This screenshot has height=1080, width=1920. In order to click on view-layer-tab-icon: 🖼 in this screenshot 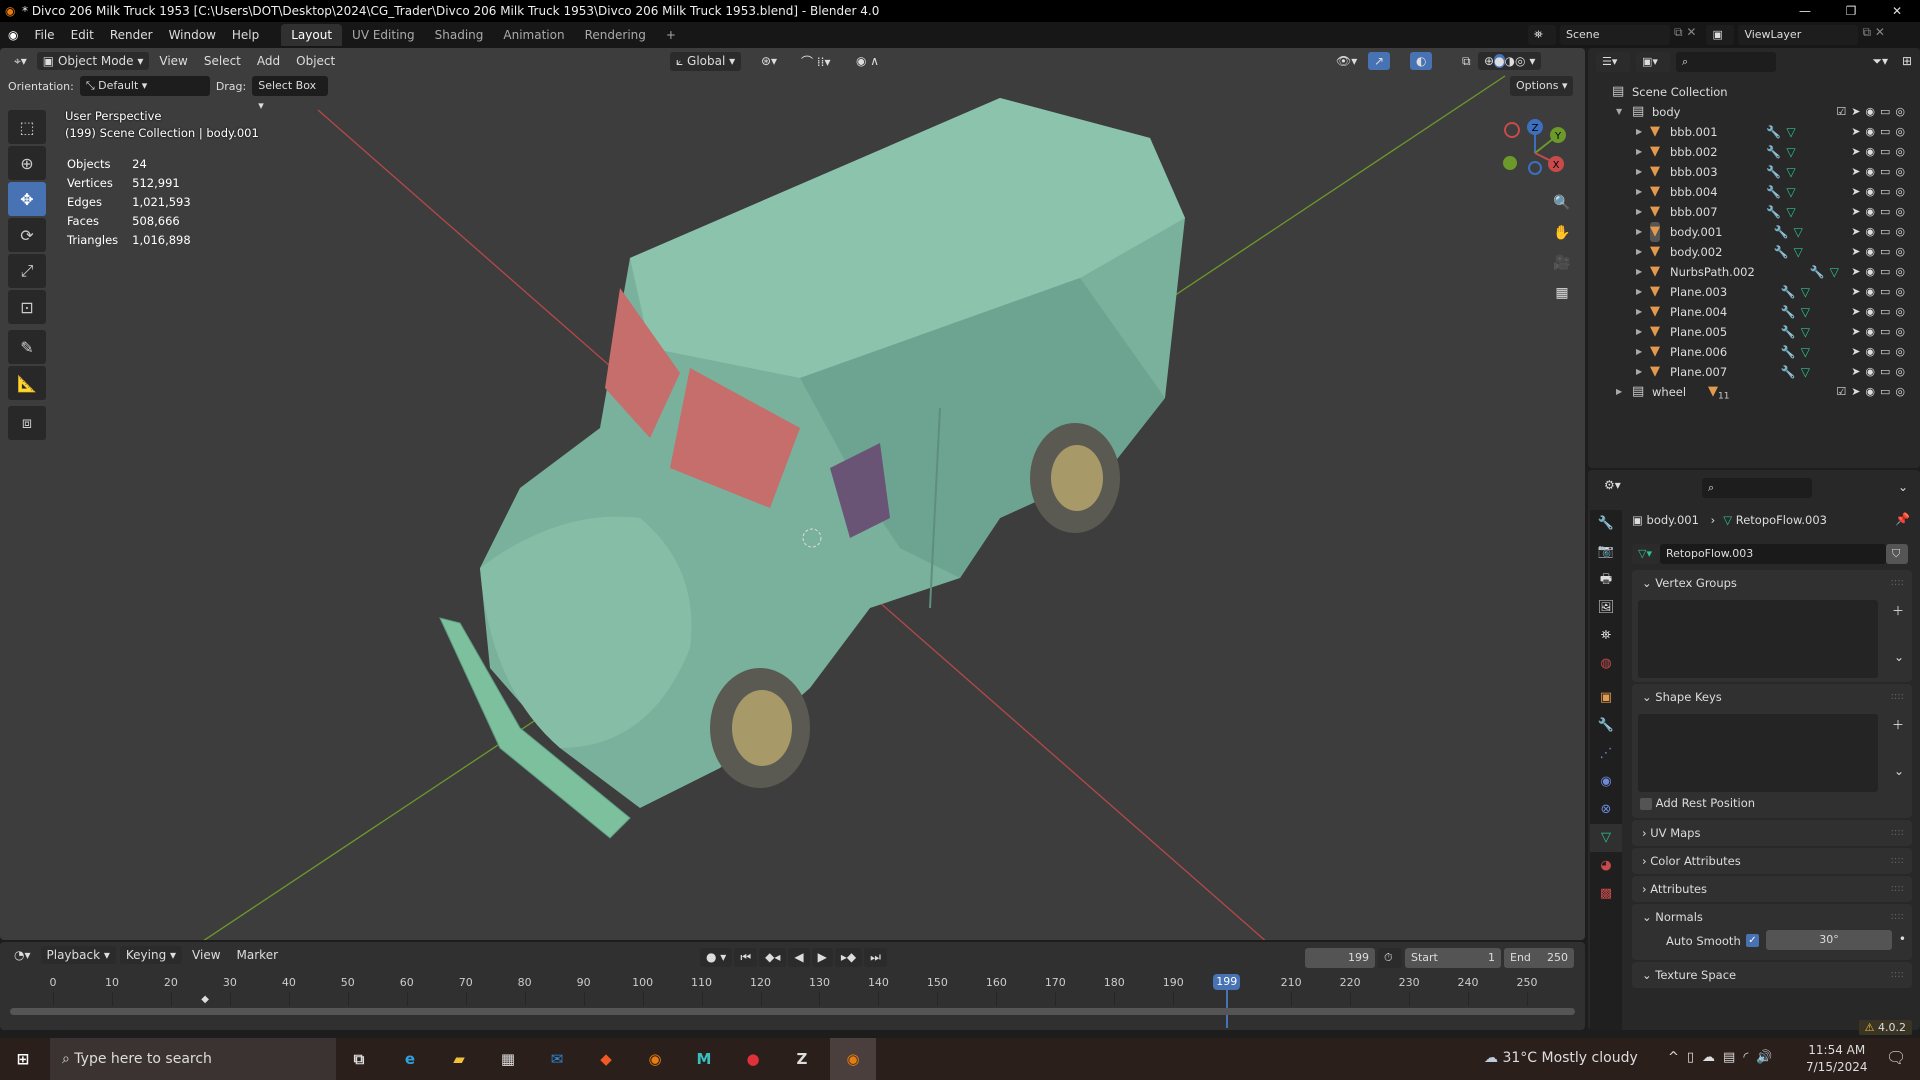, I will do `click(1606, 608)`.